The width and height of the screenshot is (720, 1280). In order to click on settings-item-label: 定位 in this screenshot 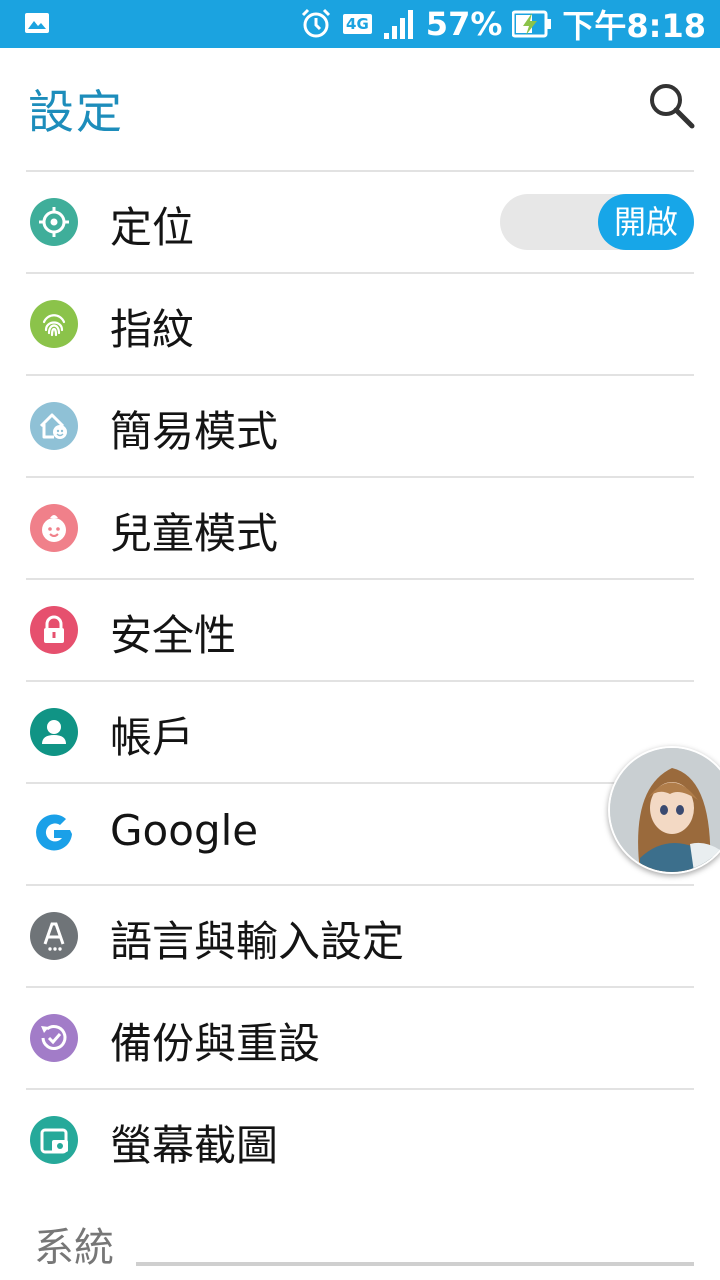, I will do `click(152, 227)`.